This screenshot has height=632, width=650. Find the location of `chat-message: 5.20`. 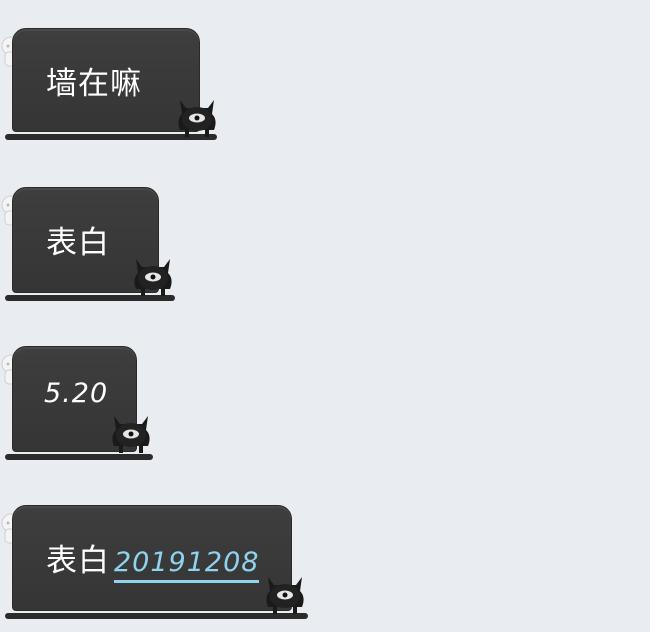

chat-message: 5.20 is located at coordinates (85, 405).